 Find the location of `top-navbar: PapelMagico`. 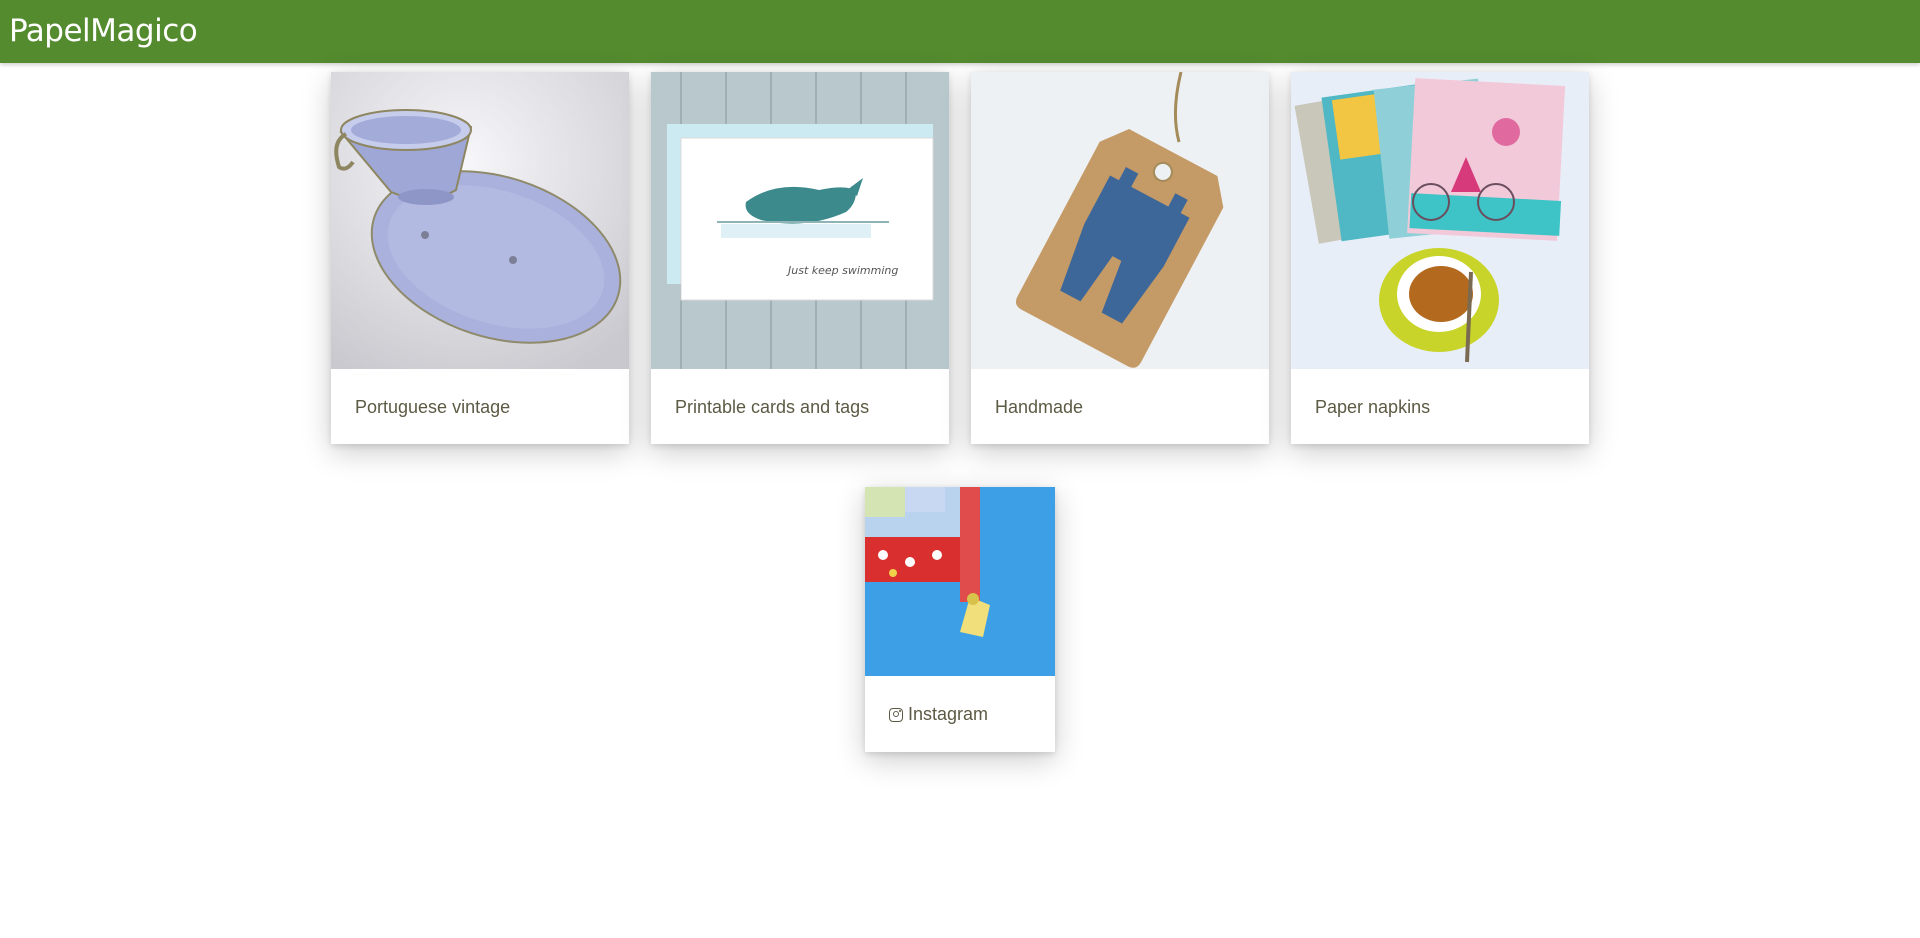

top-navbar: PapelMagico is located at coordinates (960, 31).